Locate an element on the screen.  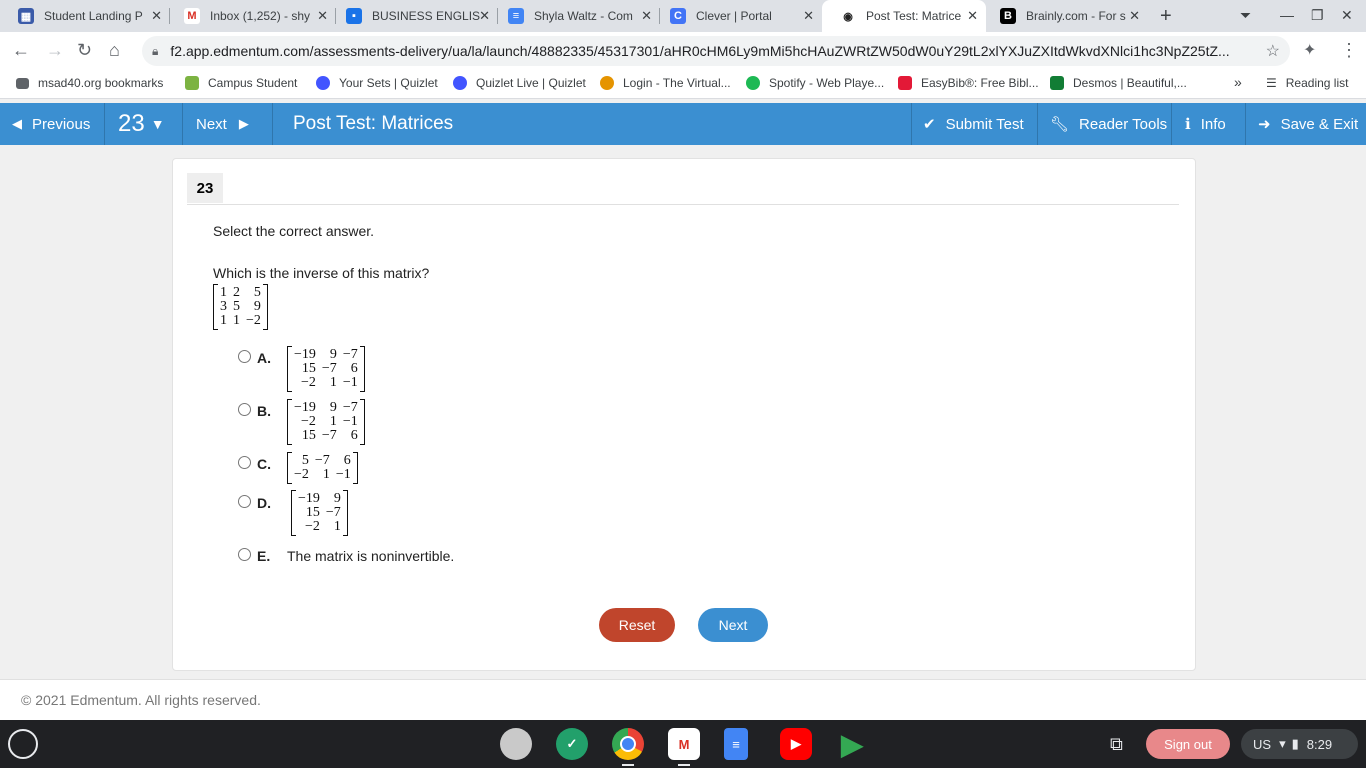
option-a-matrix: −19 9 −7 15 −7 6 −2 1 −1 is located at coordinates (326, 369).